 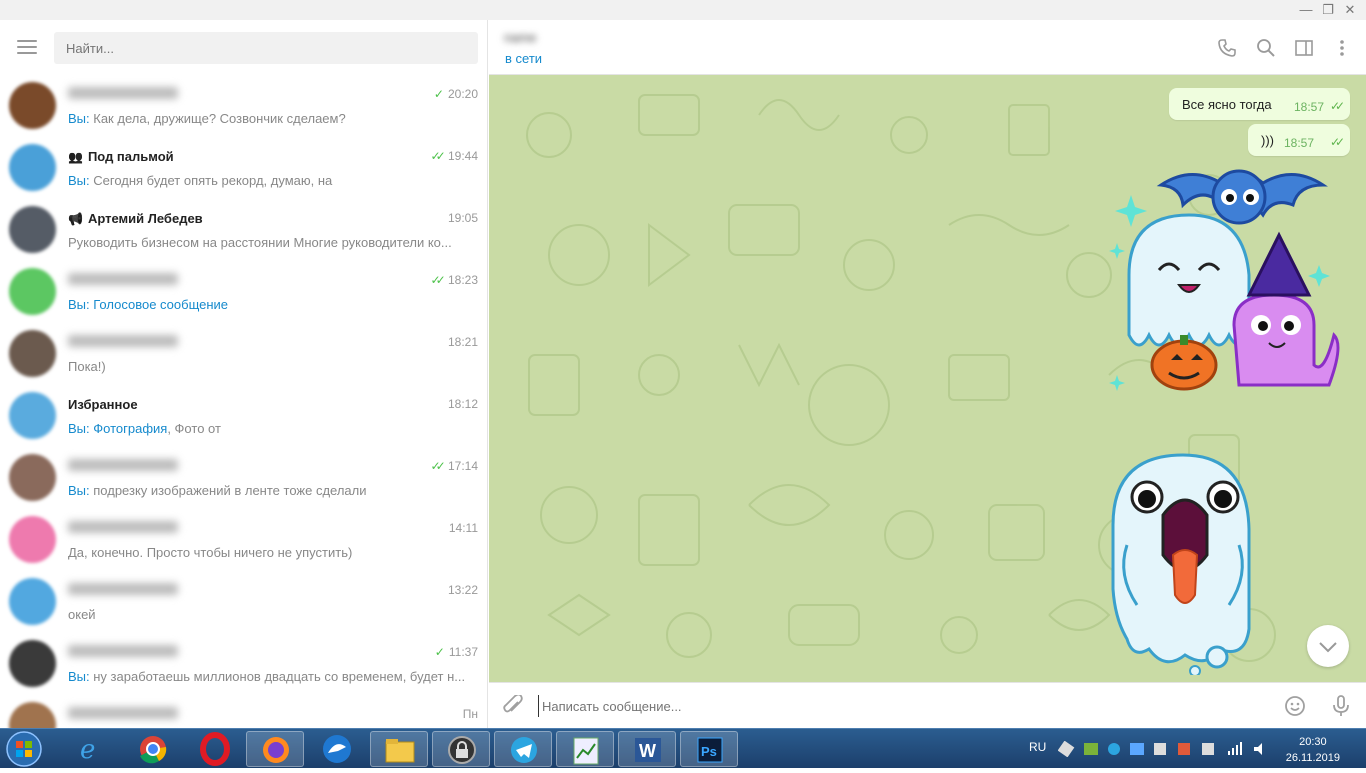 What do you see at coordinates (1341, 706) in the screenshot?
I see `microphone-icon` at bounding box center [1341, 706].